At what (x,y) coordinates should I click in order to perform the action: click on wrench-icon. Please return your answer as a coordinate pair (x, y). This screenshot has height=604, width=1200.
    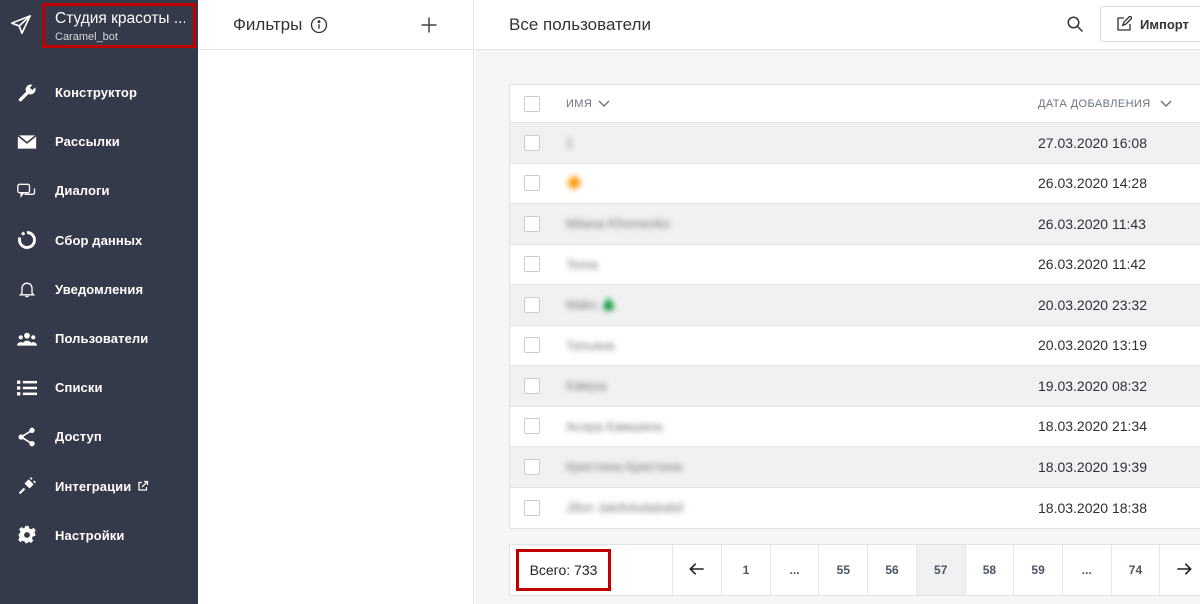
    Looking at the image, I should click on (27, 93).